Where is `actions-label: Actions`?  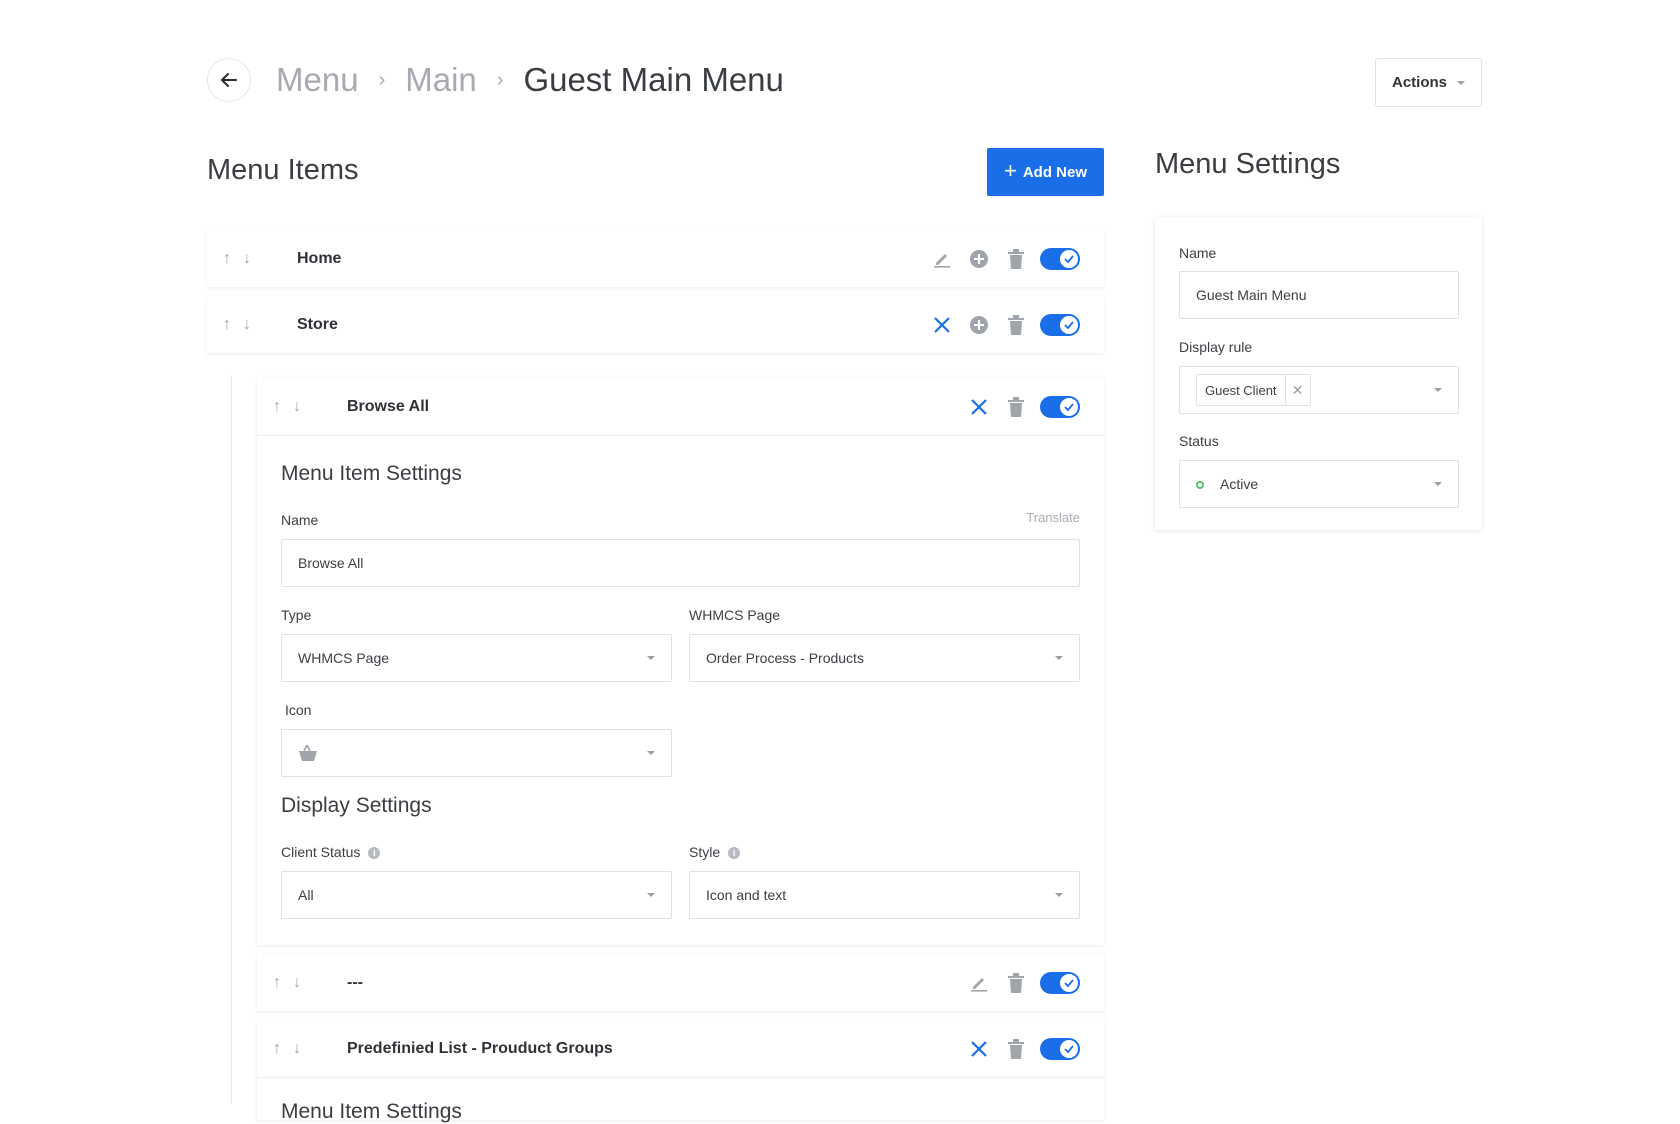 actions-label: Actions is located at coordinates (1419, 82).